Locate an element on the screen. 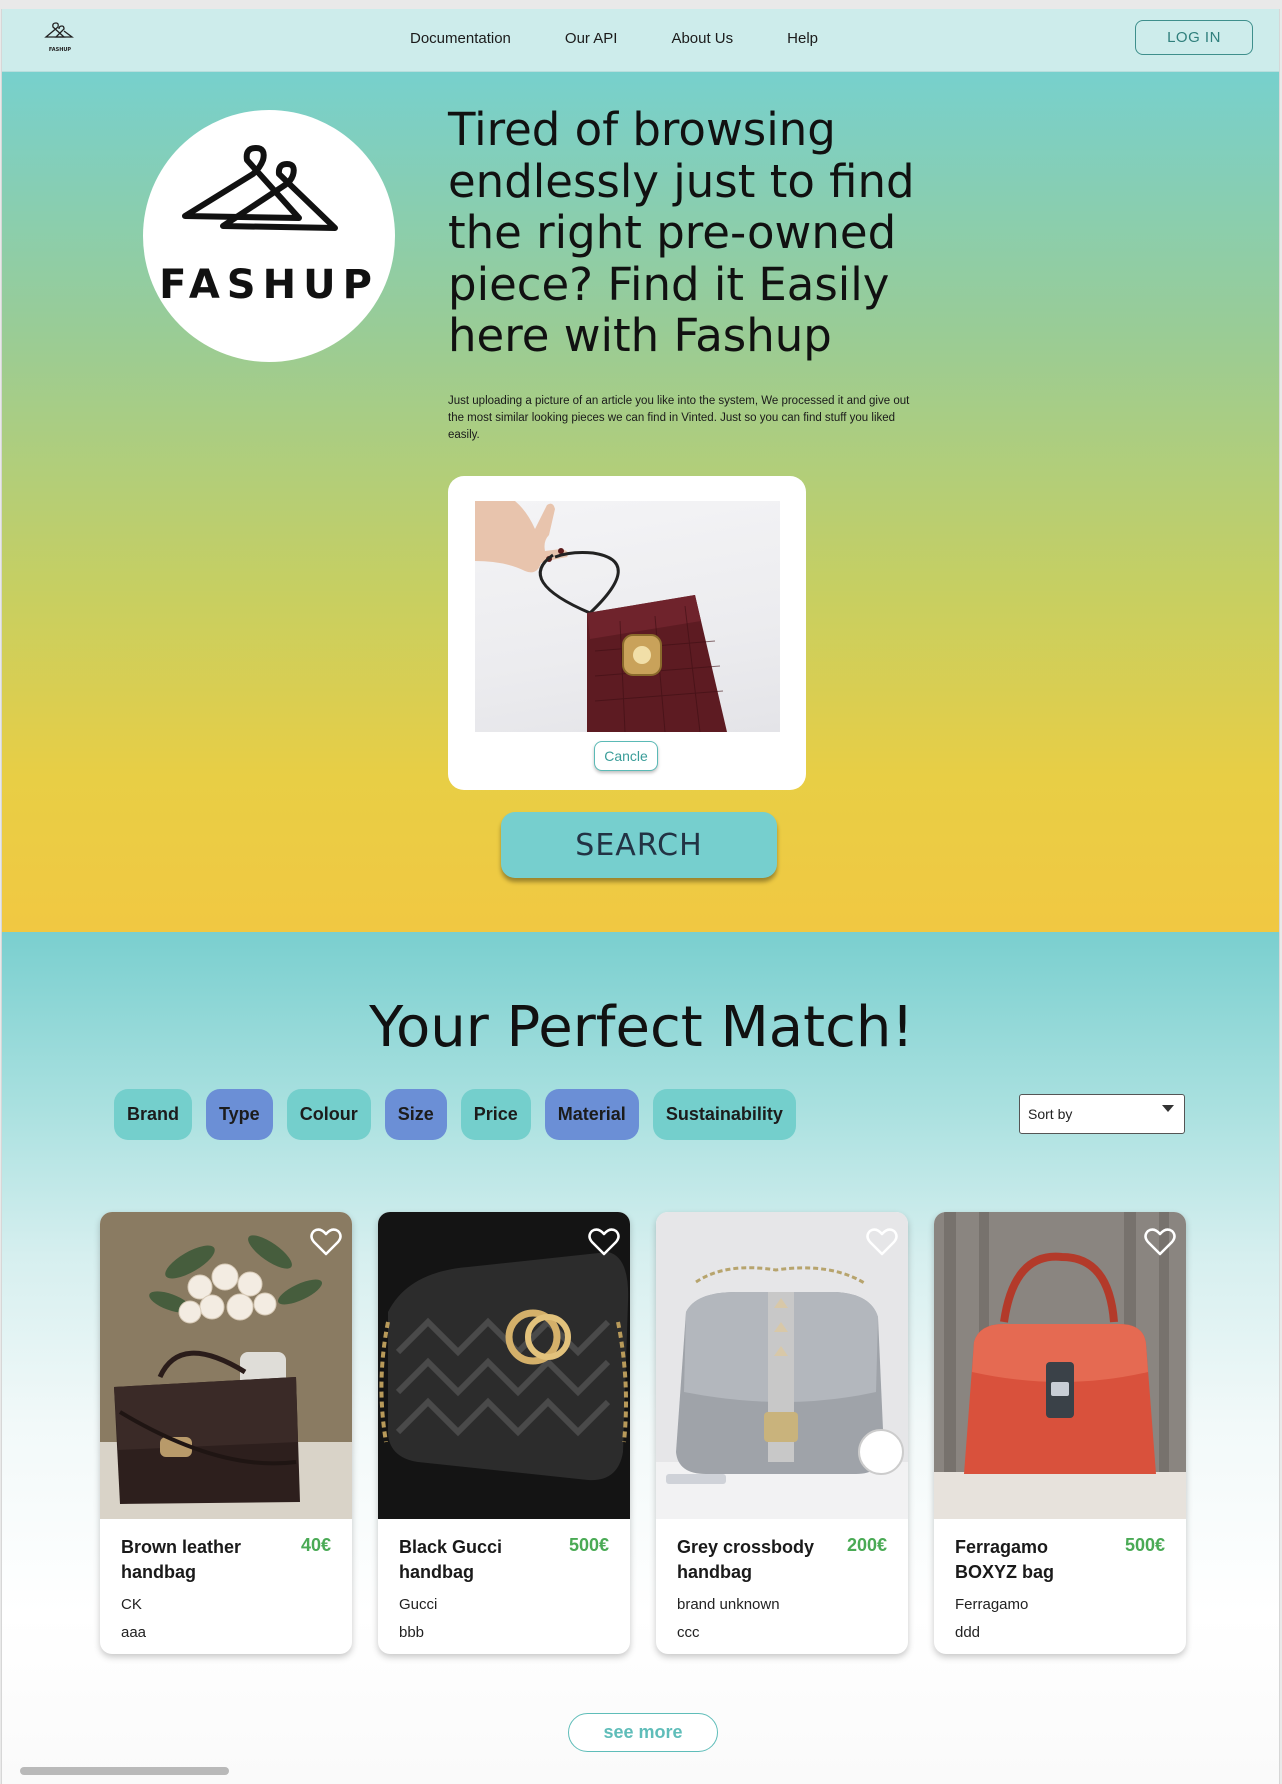  product-price: 40€ is located at coordinates (315, 1545).